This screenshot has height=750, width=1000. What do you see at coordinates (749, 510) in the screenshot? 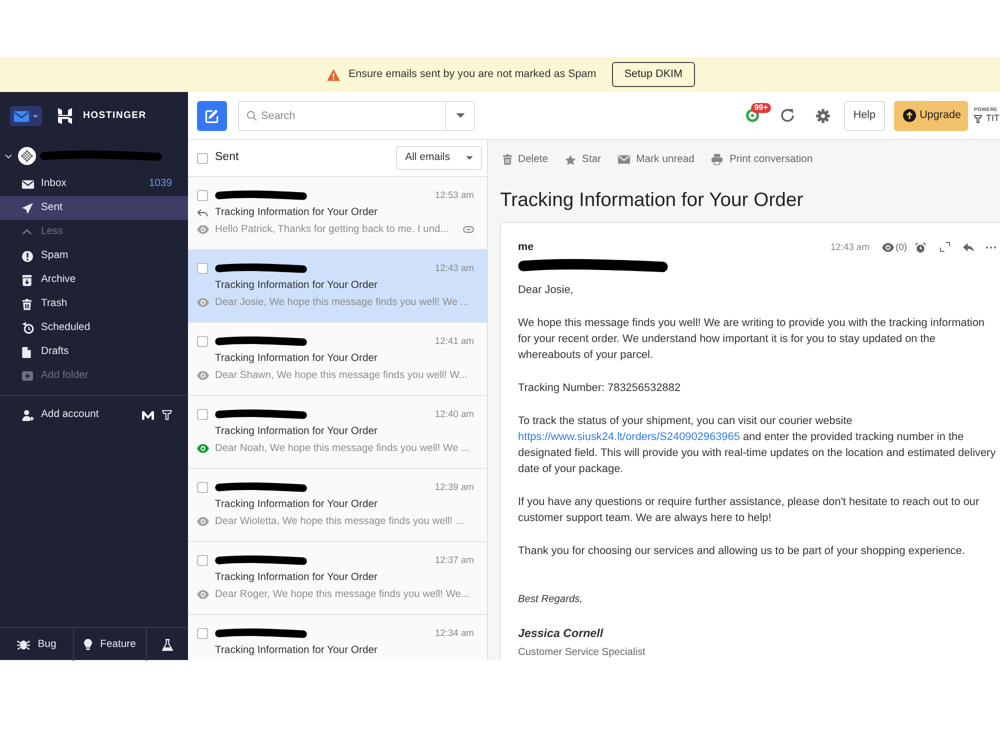
I see `message-paragraph: If you have any questions or require further assistance, please don't hesitate to reach out to our customer support team. We are always here to help!` at bounding box center [749, 510].